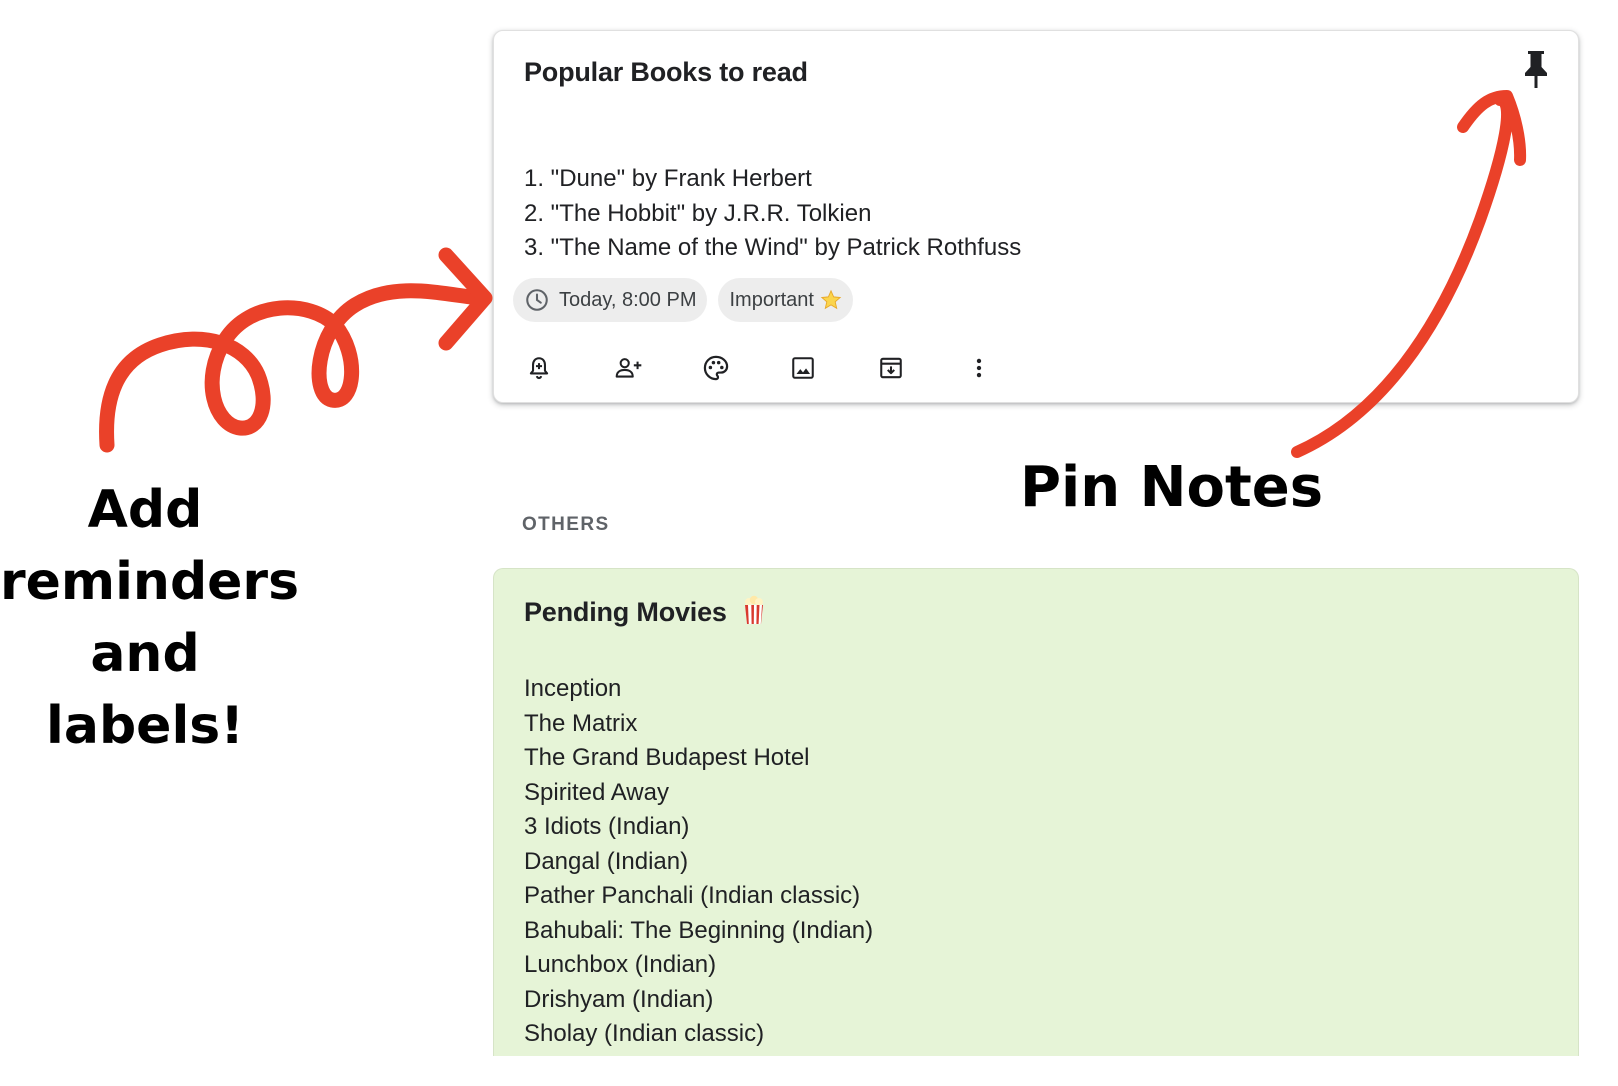 Image resolution: width=1618 pixels, height=1086 pixels. Describe the element at coordinates (831, 300) in the screenshot. I see `star-icon` at that location.